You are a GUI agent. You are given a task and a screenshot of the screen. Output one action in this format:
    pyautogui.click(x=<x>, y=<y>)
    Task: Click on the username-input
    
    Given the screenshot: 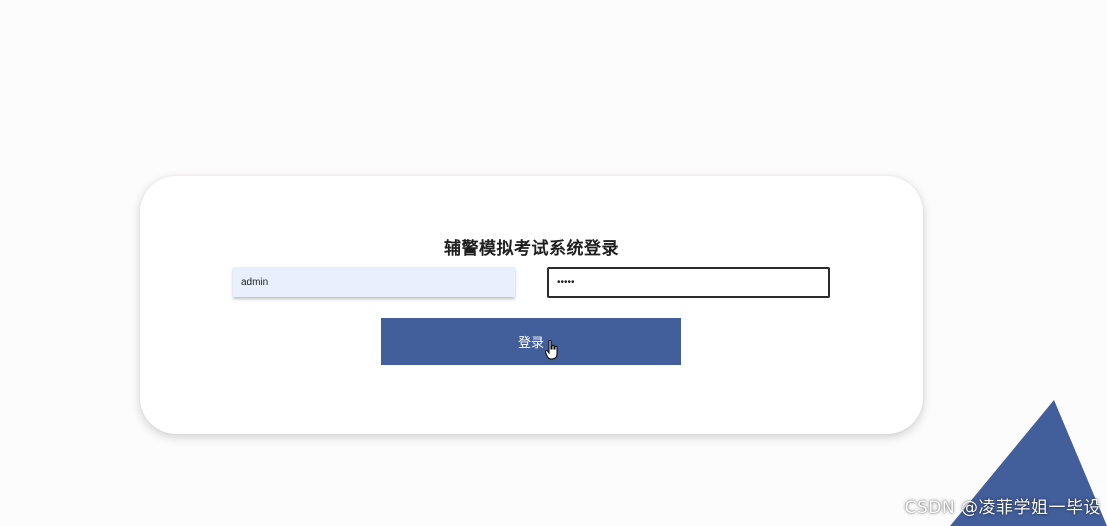 What is the action you would take?
    pyautogui.click(x=374, y=282)
    